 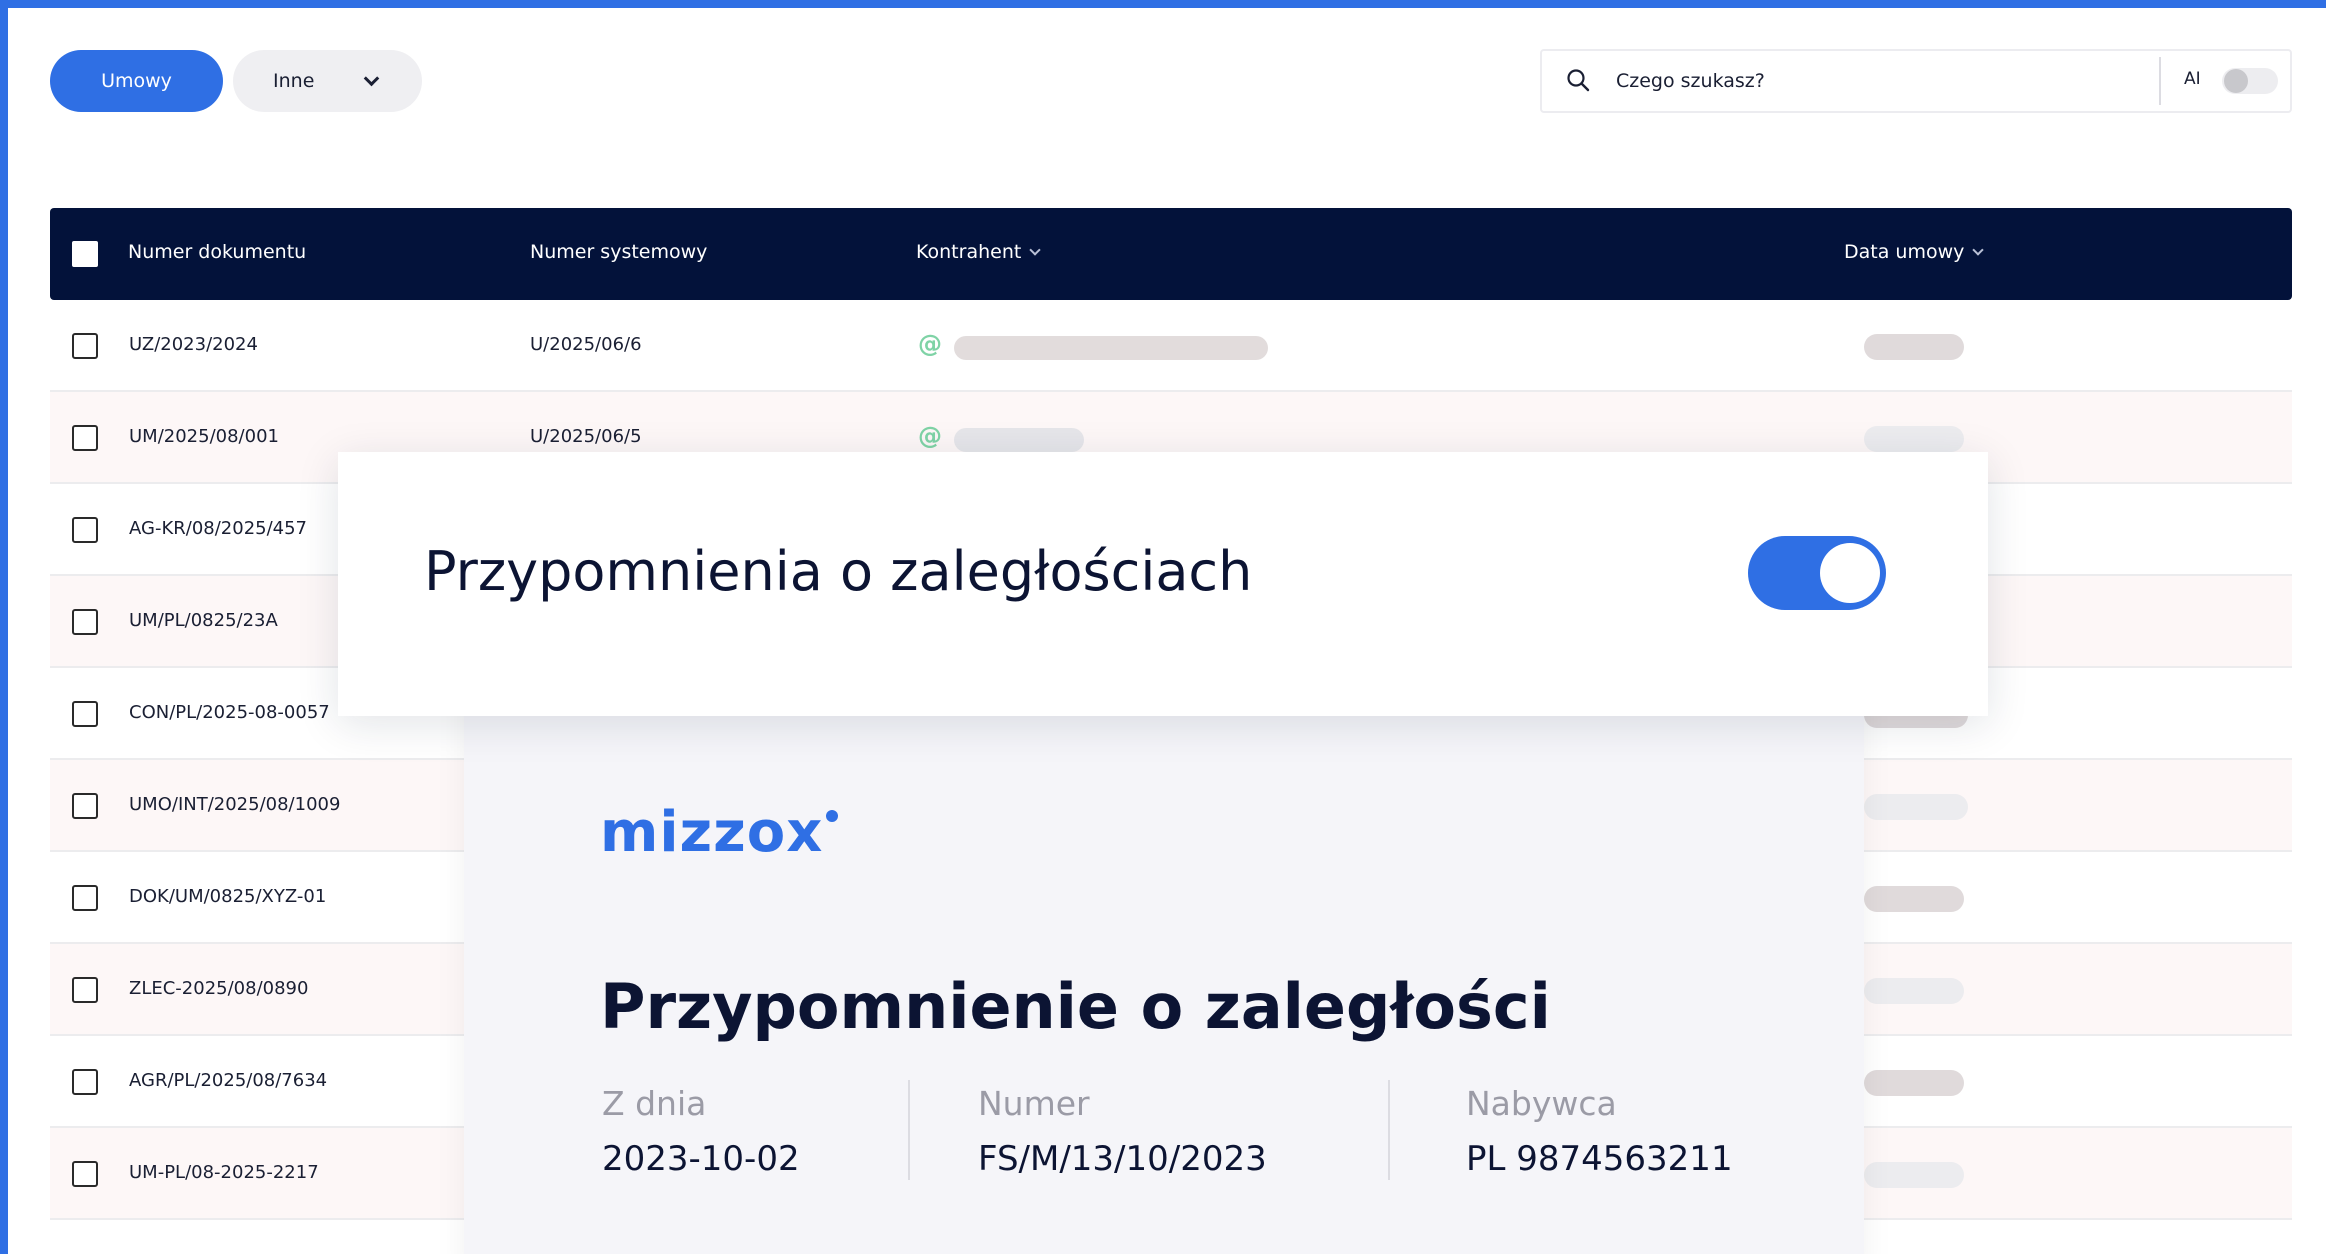 What do you see at coordinates (2192, 79) in the screenshot?
I see `ai-toggle-label: AI` at bounding box center [2192, 79].